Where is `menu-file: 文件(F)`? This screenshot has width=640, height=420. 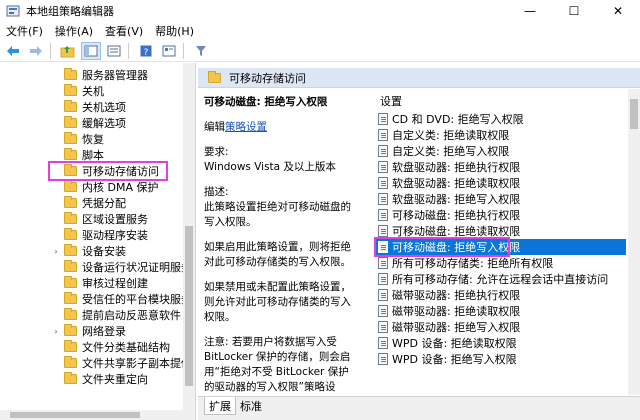
menu-file: 文件(F) is located at coordinates (24, 31).